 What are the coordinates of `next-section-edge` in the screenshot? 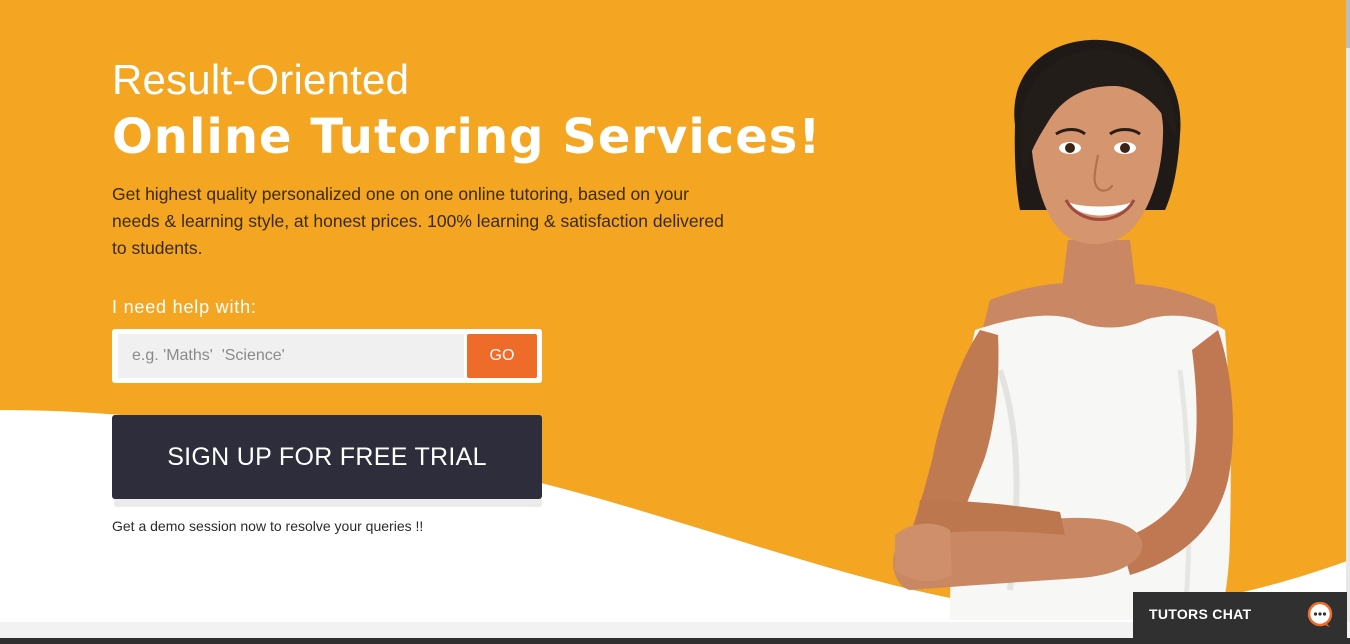 It's located at (675, 641).